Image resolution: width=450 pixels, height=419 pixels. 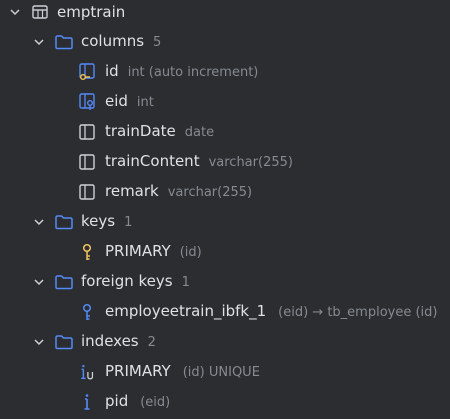 I want to click on tree-node-key: PRIMARY (id), so click(x=225, y=252).